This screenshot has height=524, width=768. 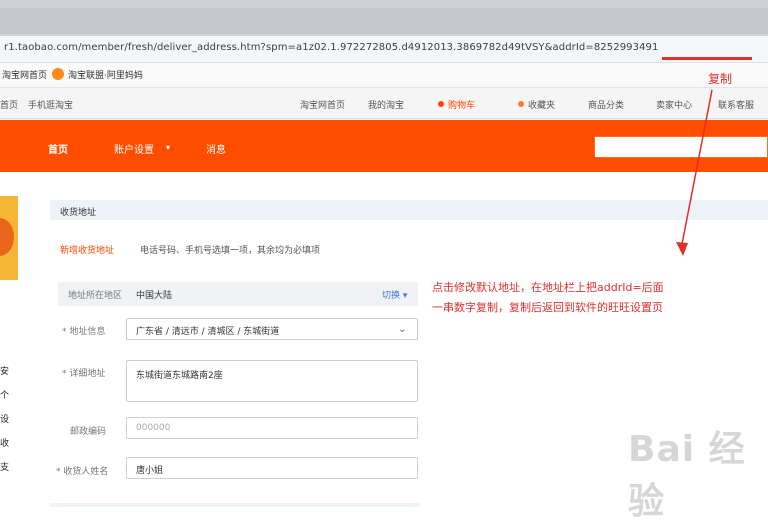 What do you see at coordinates (272, 468) in the screenshot?
I see `recipient-name-input` at bounding box center [272, 468].